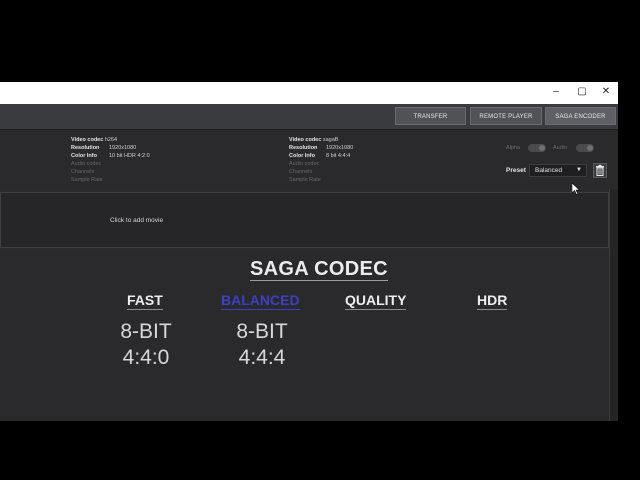 Image resolution: width=640 pixels, height=480 pixels. What do you see at coordinates (262, 357) in the screenshot?
I see `balanced-chroma: 4:4:4` at bounding box center [262, 357].